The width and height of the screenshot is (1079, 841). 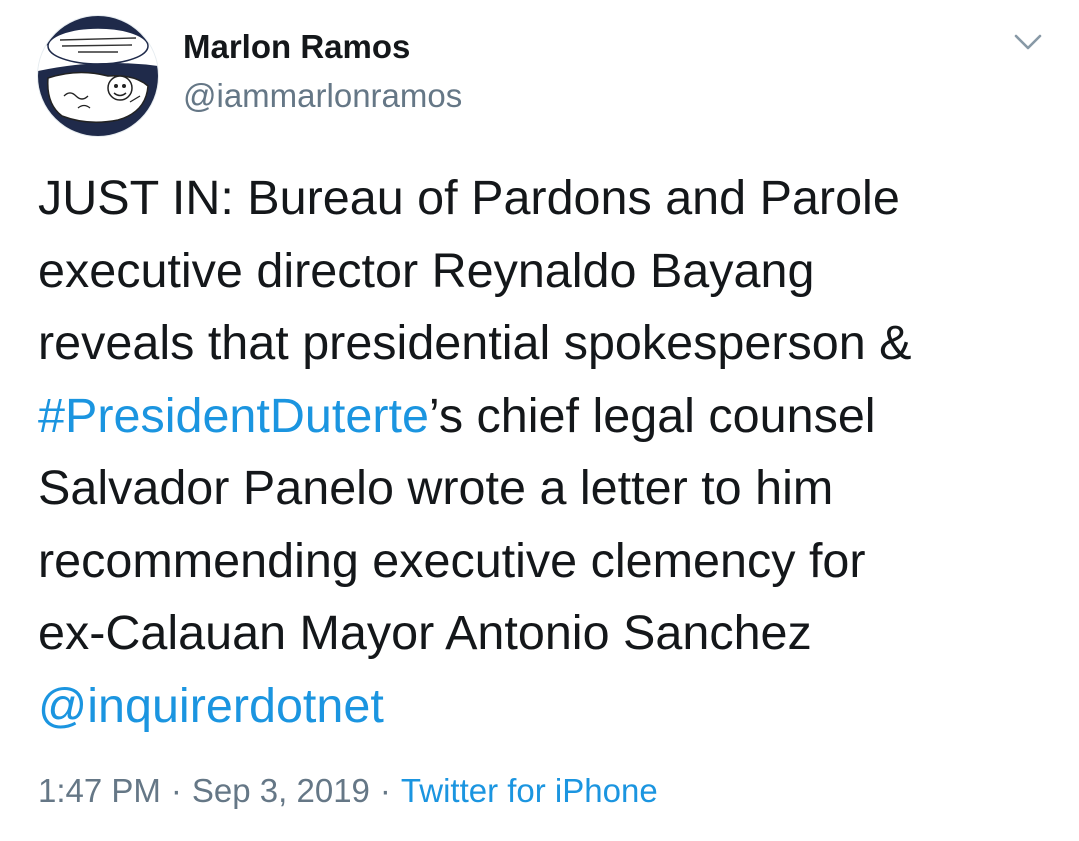 I want to click on tweet-line: ex-Calauan Mayor Antonio Sanchez, so click(x=425, y=633).